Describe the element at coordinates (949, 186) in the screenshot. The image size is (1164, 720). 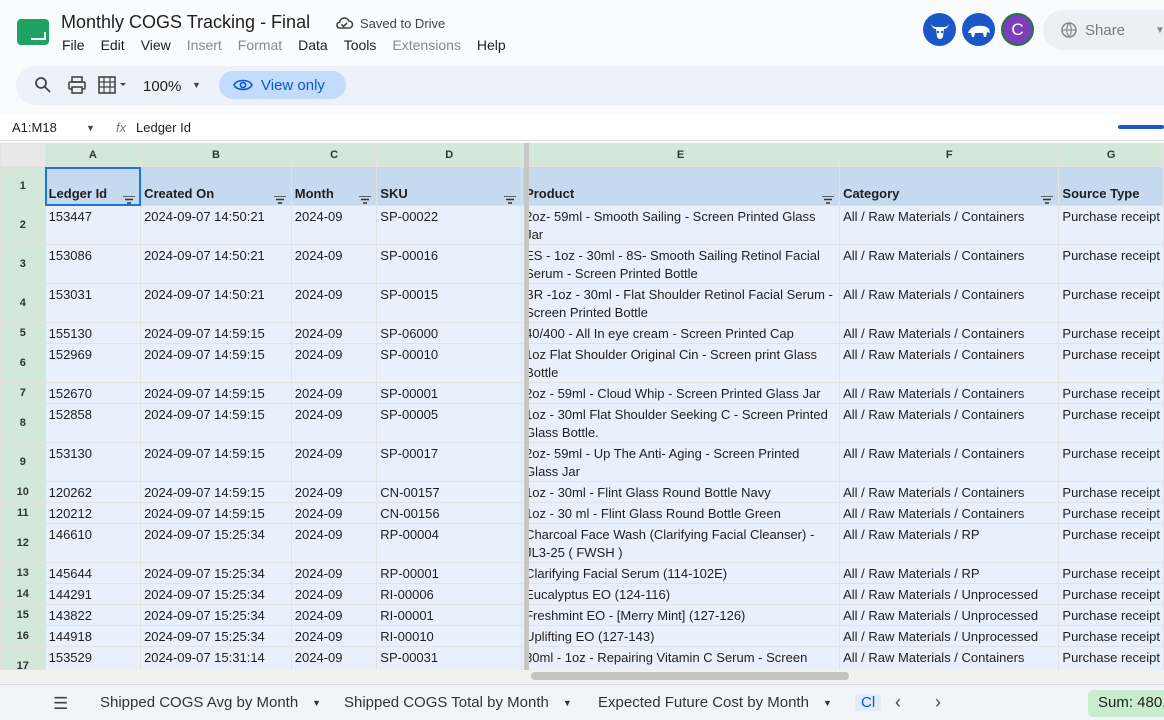
I see `header-cell: Category` at that location.